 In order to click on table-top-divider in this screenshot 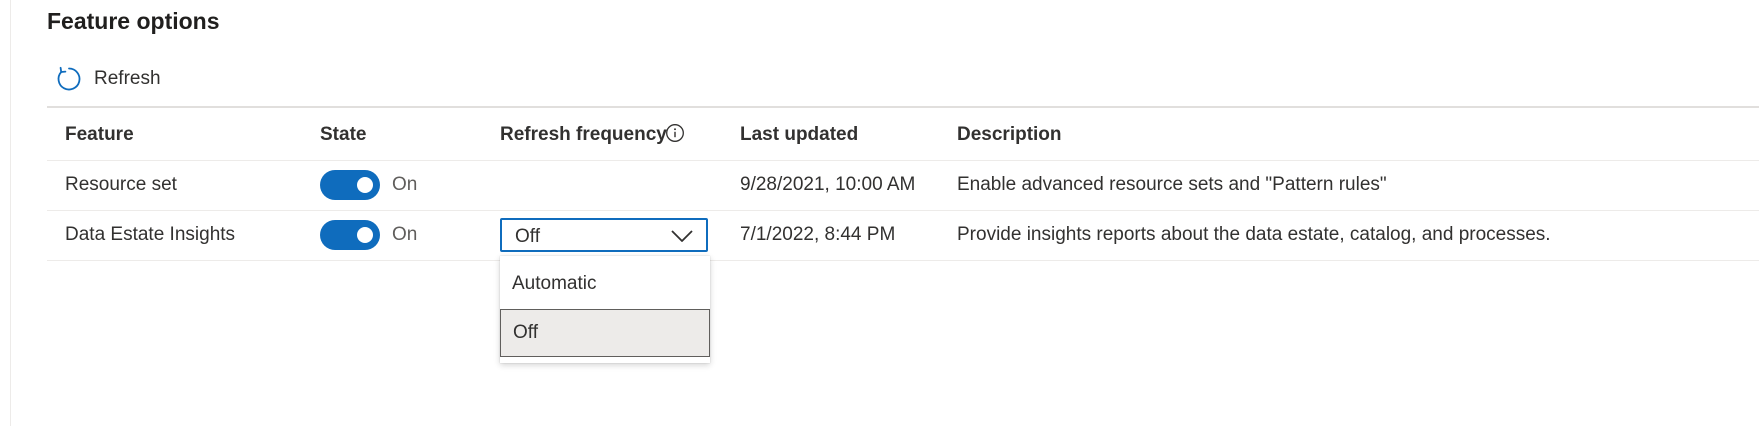, I will do `click(903, 107)`.